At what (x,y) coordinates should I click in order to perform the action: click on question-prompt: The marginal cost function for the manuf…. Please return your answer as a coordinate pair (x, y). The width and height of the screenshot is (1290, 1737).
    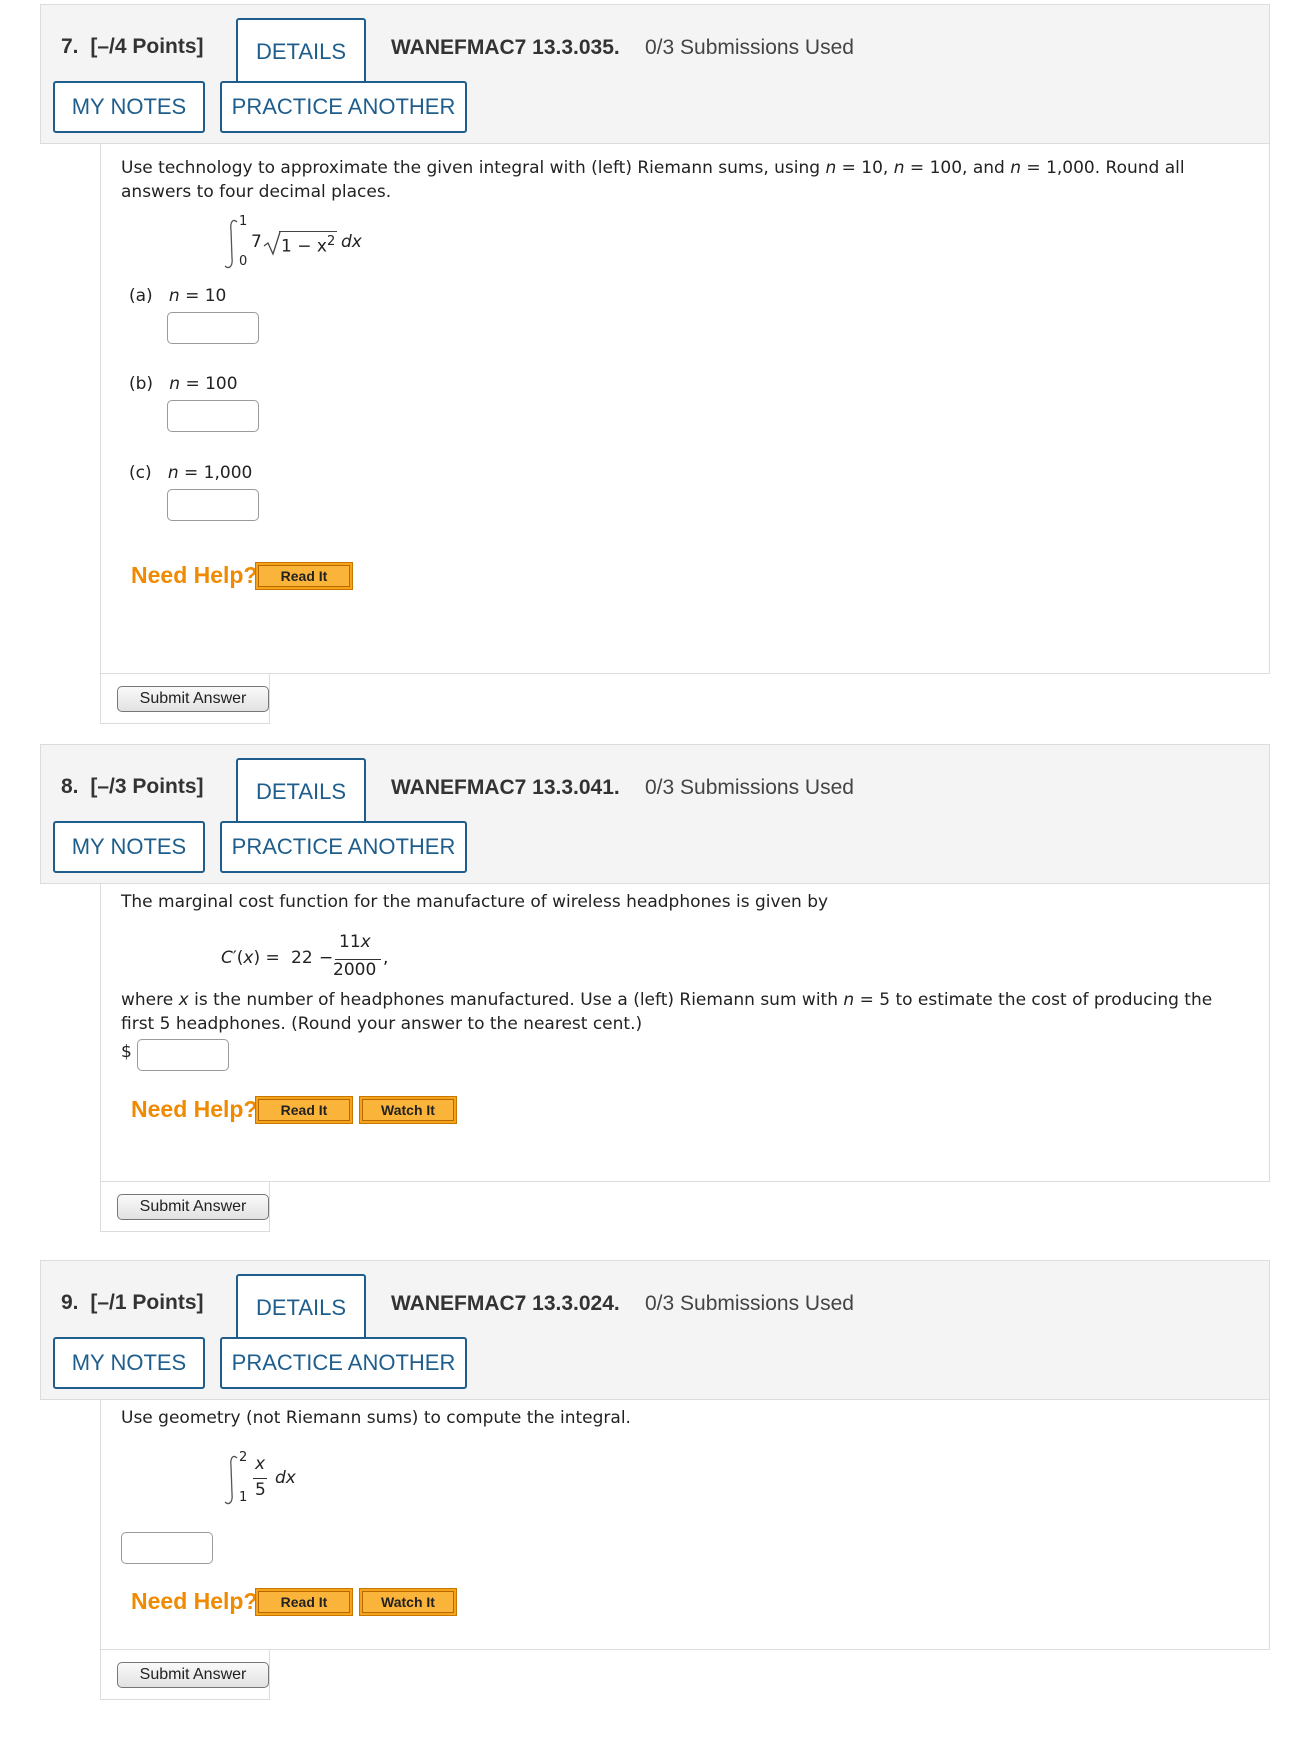
    Looking at the image, I should click on (475, 902).